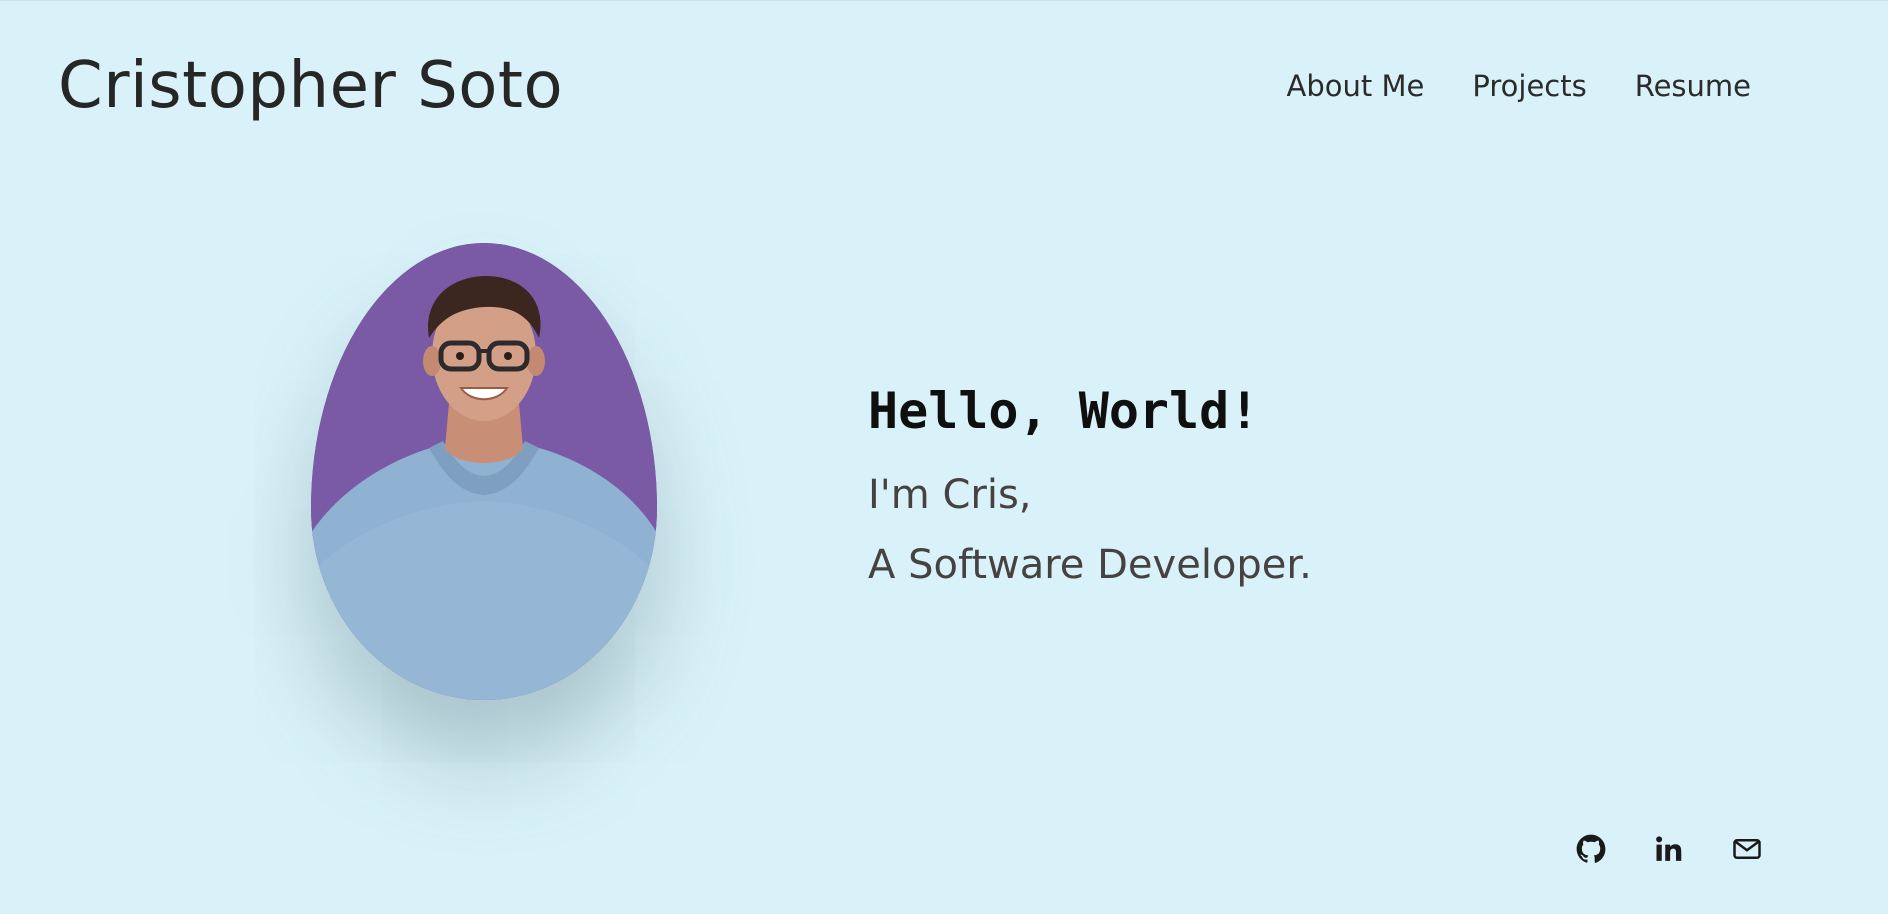 This screenshot has height=914, width=1888. What do you see at coordinates (950, 495) in the screenshot?
I see `hero-intro: I'm Cris,` at bounding box center [950, 495].